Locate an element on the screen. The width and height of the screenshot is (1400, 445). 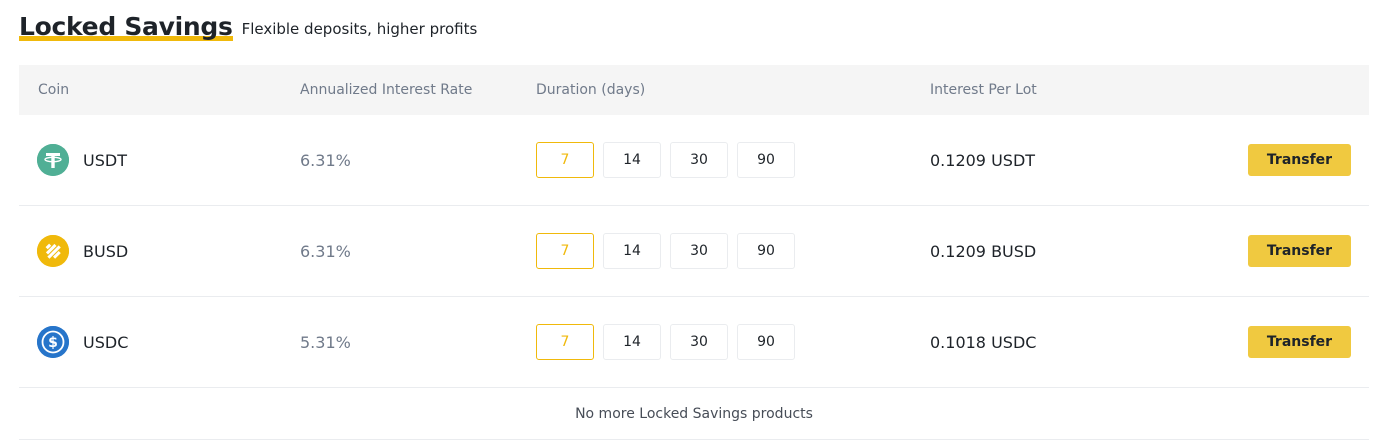
usdc-icon: $ is located at coordinates (53, 342).